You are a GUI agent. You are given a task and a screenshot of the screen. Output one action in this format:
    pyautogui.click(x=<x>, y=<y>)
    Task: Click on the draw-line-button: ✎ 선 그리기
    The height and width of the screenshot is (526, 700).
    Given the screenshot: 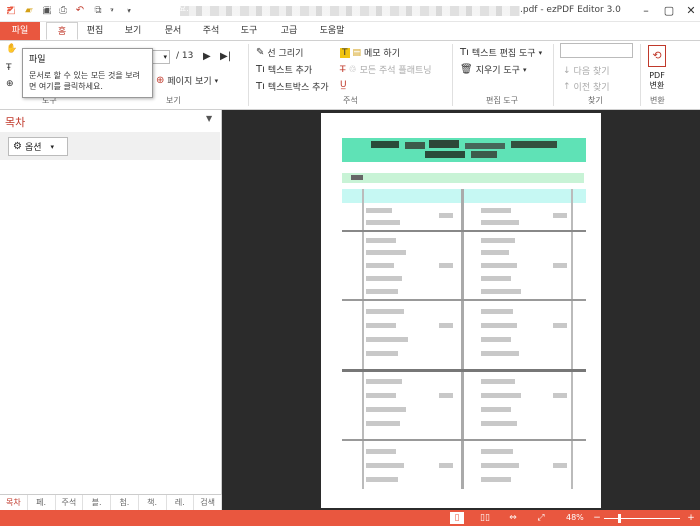 What is the action you would take?
    pyautogui.click(x=279, y=52)
    